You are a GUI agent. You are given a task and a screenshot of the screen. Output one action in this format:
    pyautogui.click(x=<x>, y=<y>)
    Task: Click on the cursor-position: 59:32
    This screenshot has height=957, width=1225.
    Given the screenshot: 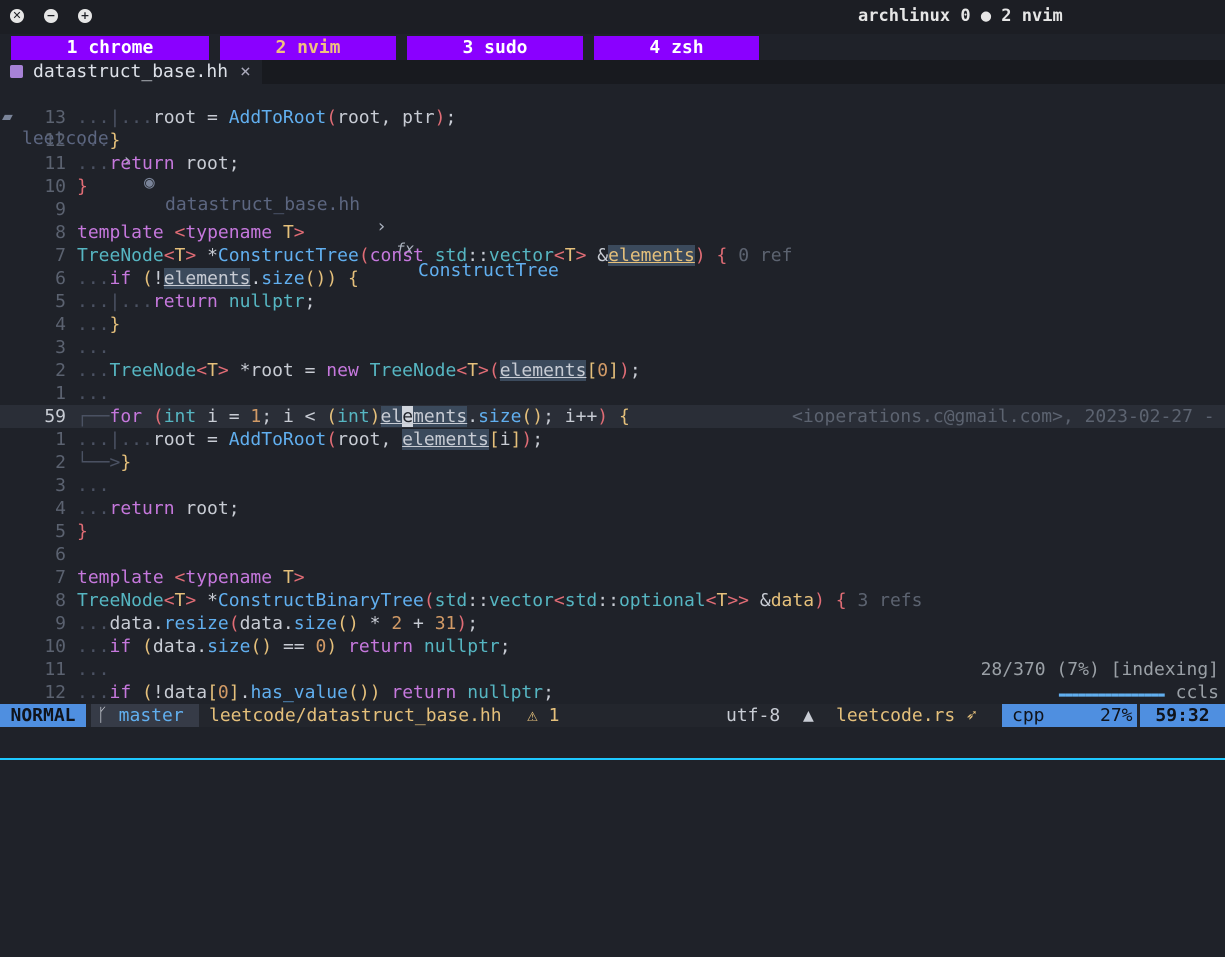 What is the action you would take?
    pyautogui.click(x=1182, y=715)
    